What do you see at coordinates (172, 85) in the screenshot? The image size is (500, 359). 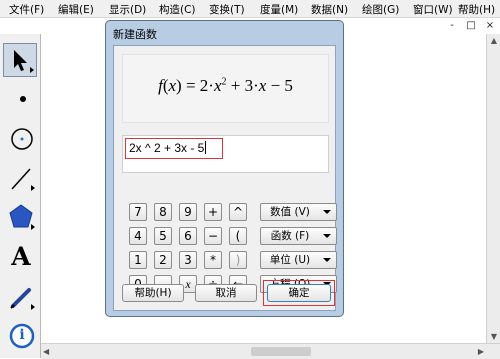 I see `formula-var: x` at bounding box center [172, 85].